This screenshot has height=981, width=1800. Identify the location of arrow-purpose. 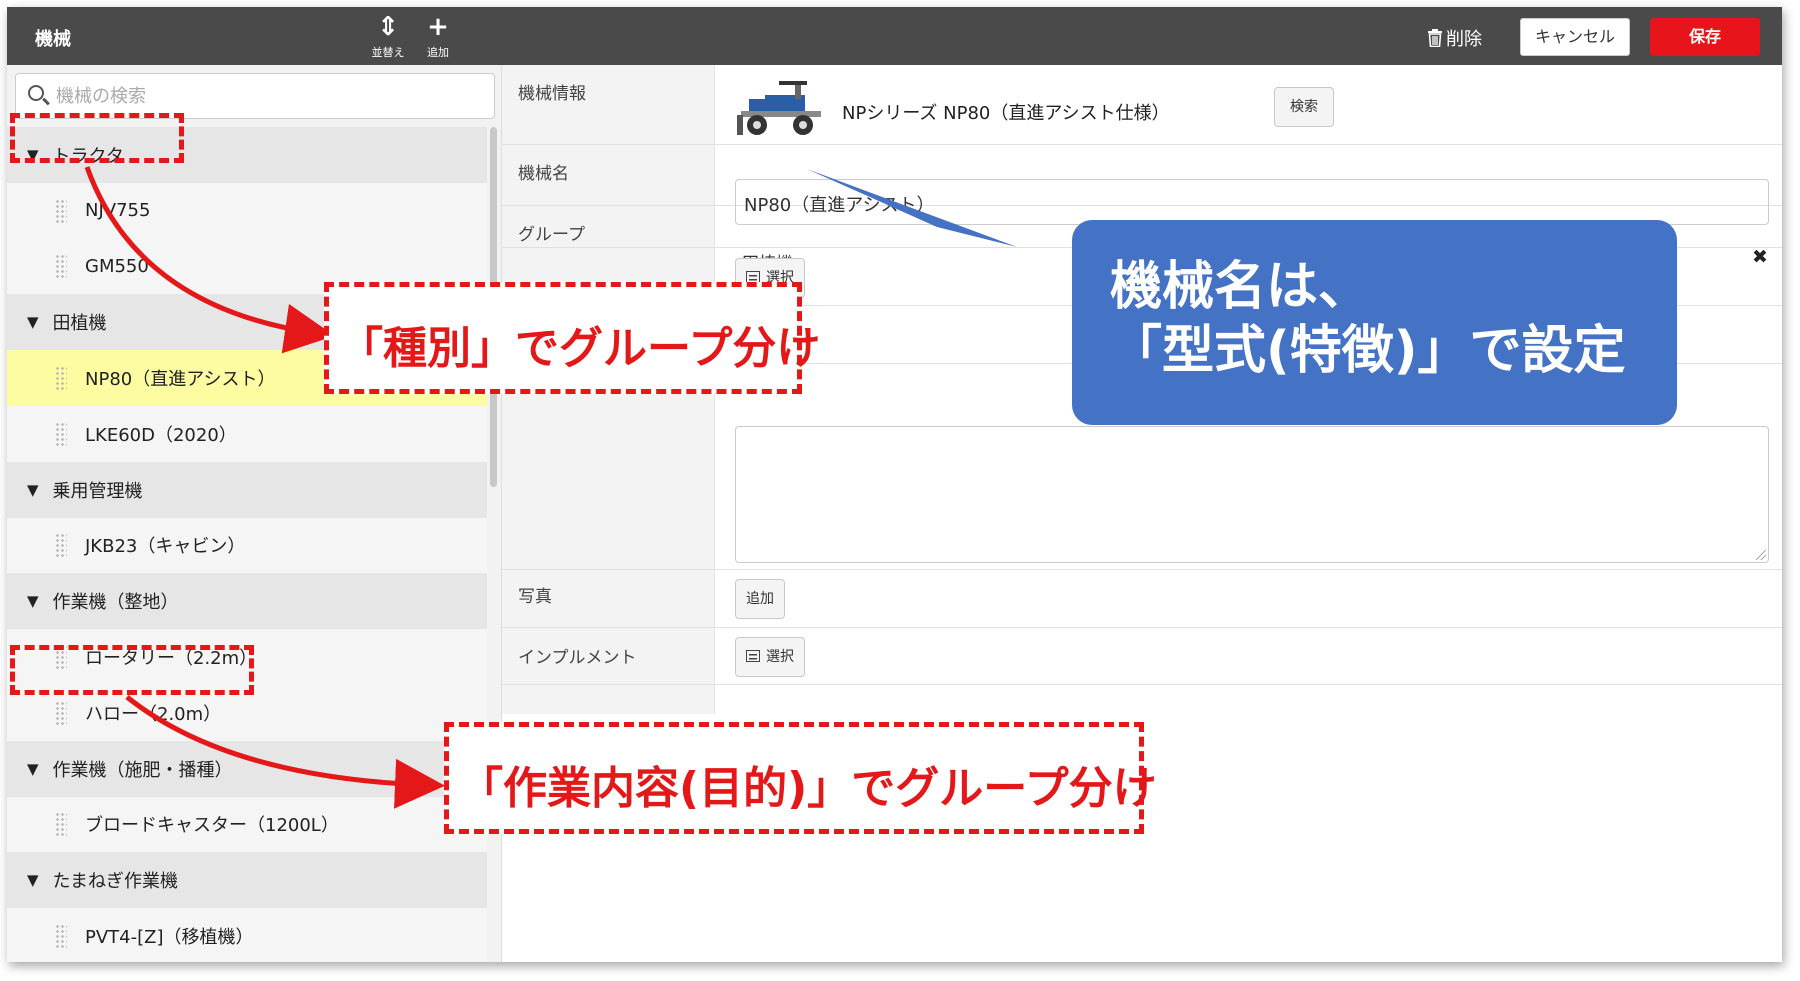
(285, 752).